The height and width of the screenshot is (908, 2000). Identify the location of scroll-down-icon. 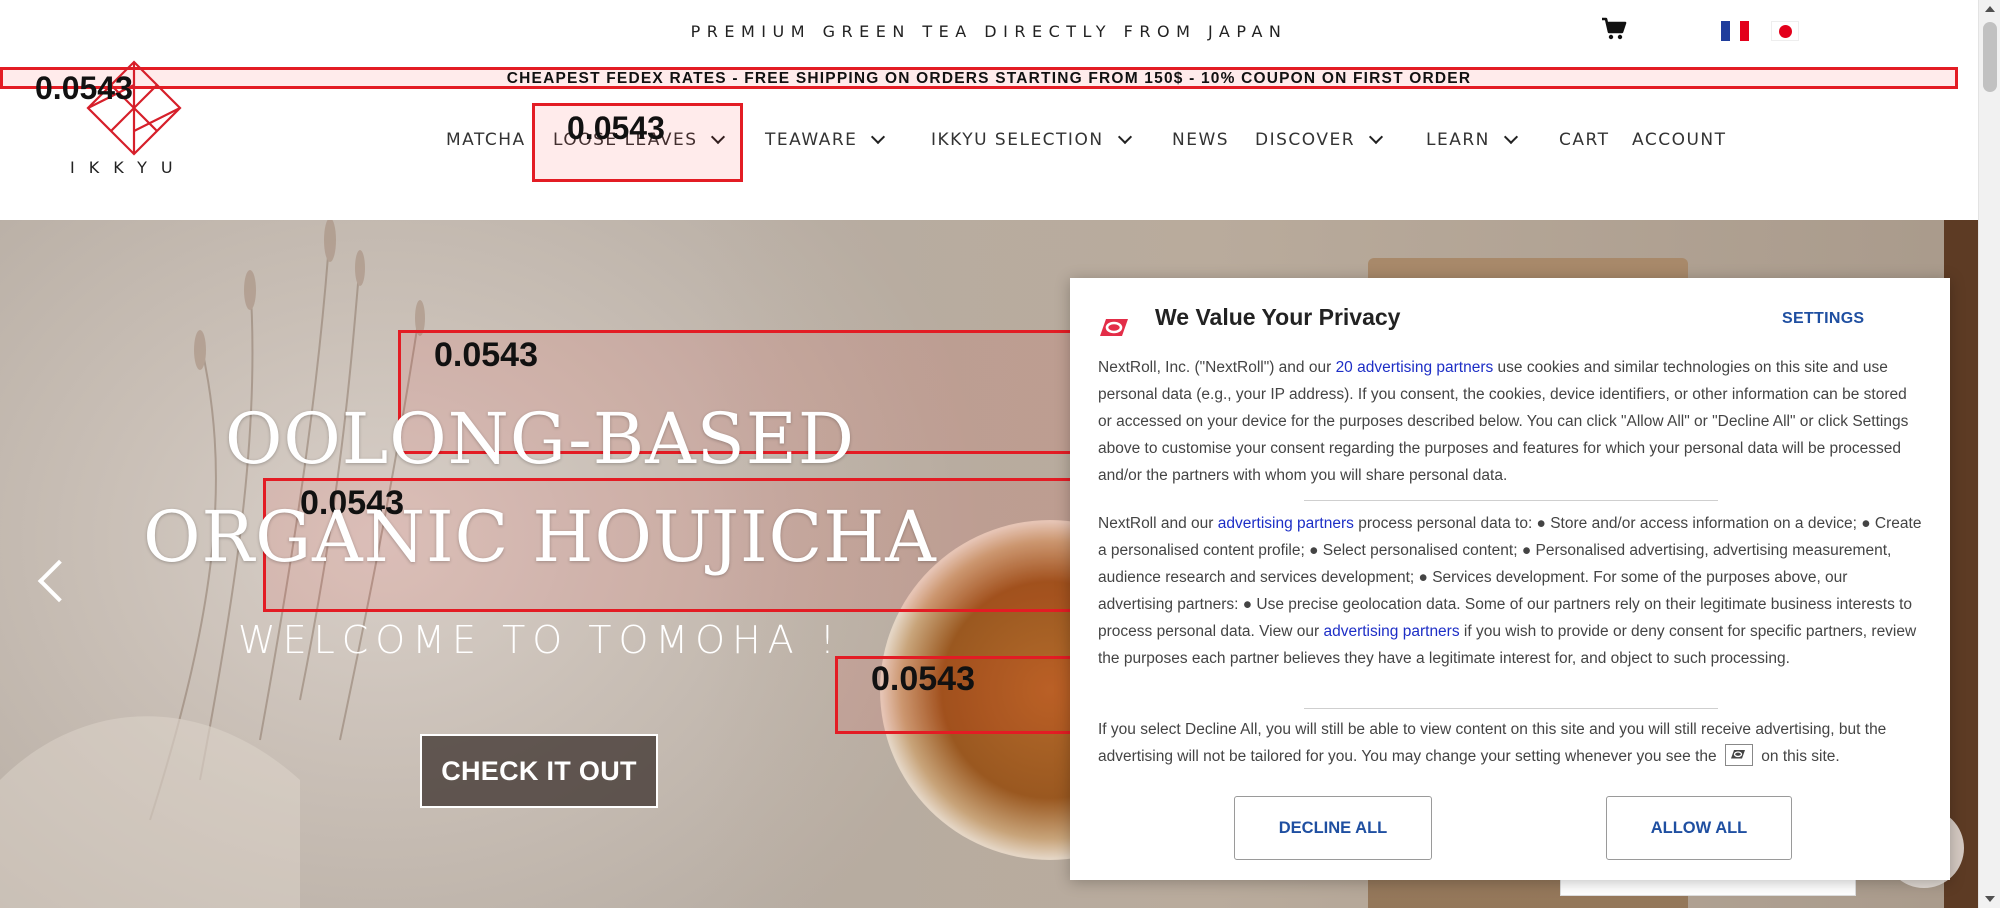
(1990, 899).